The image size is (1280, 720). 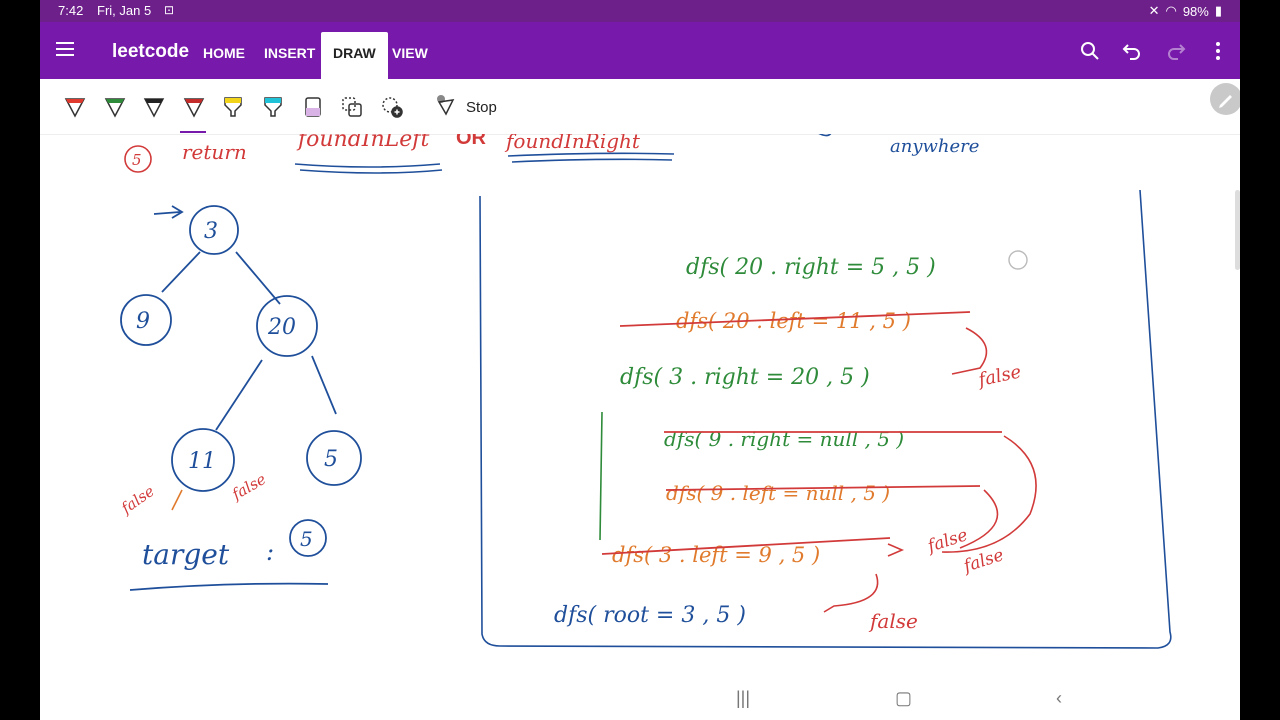 I want to click on eraser-icon, so click(x=313, y=107).